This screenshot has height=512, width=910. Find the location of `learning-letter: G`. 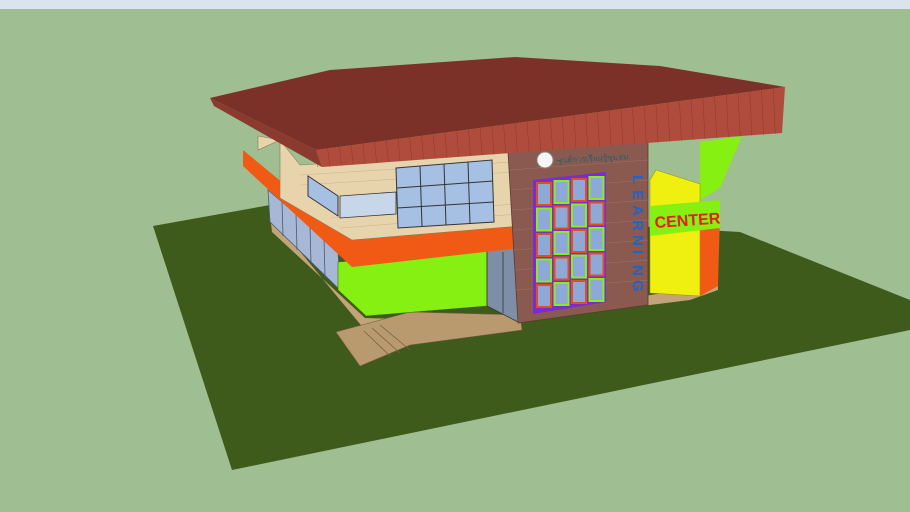

learning-letter: G is located at coordinates (637, 286).